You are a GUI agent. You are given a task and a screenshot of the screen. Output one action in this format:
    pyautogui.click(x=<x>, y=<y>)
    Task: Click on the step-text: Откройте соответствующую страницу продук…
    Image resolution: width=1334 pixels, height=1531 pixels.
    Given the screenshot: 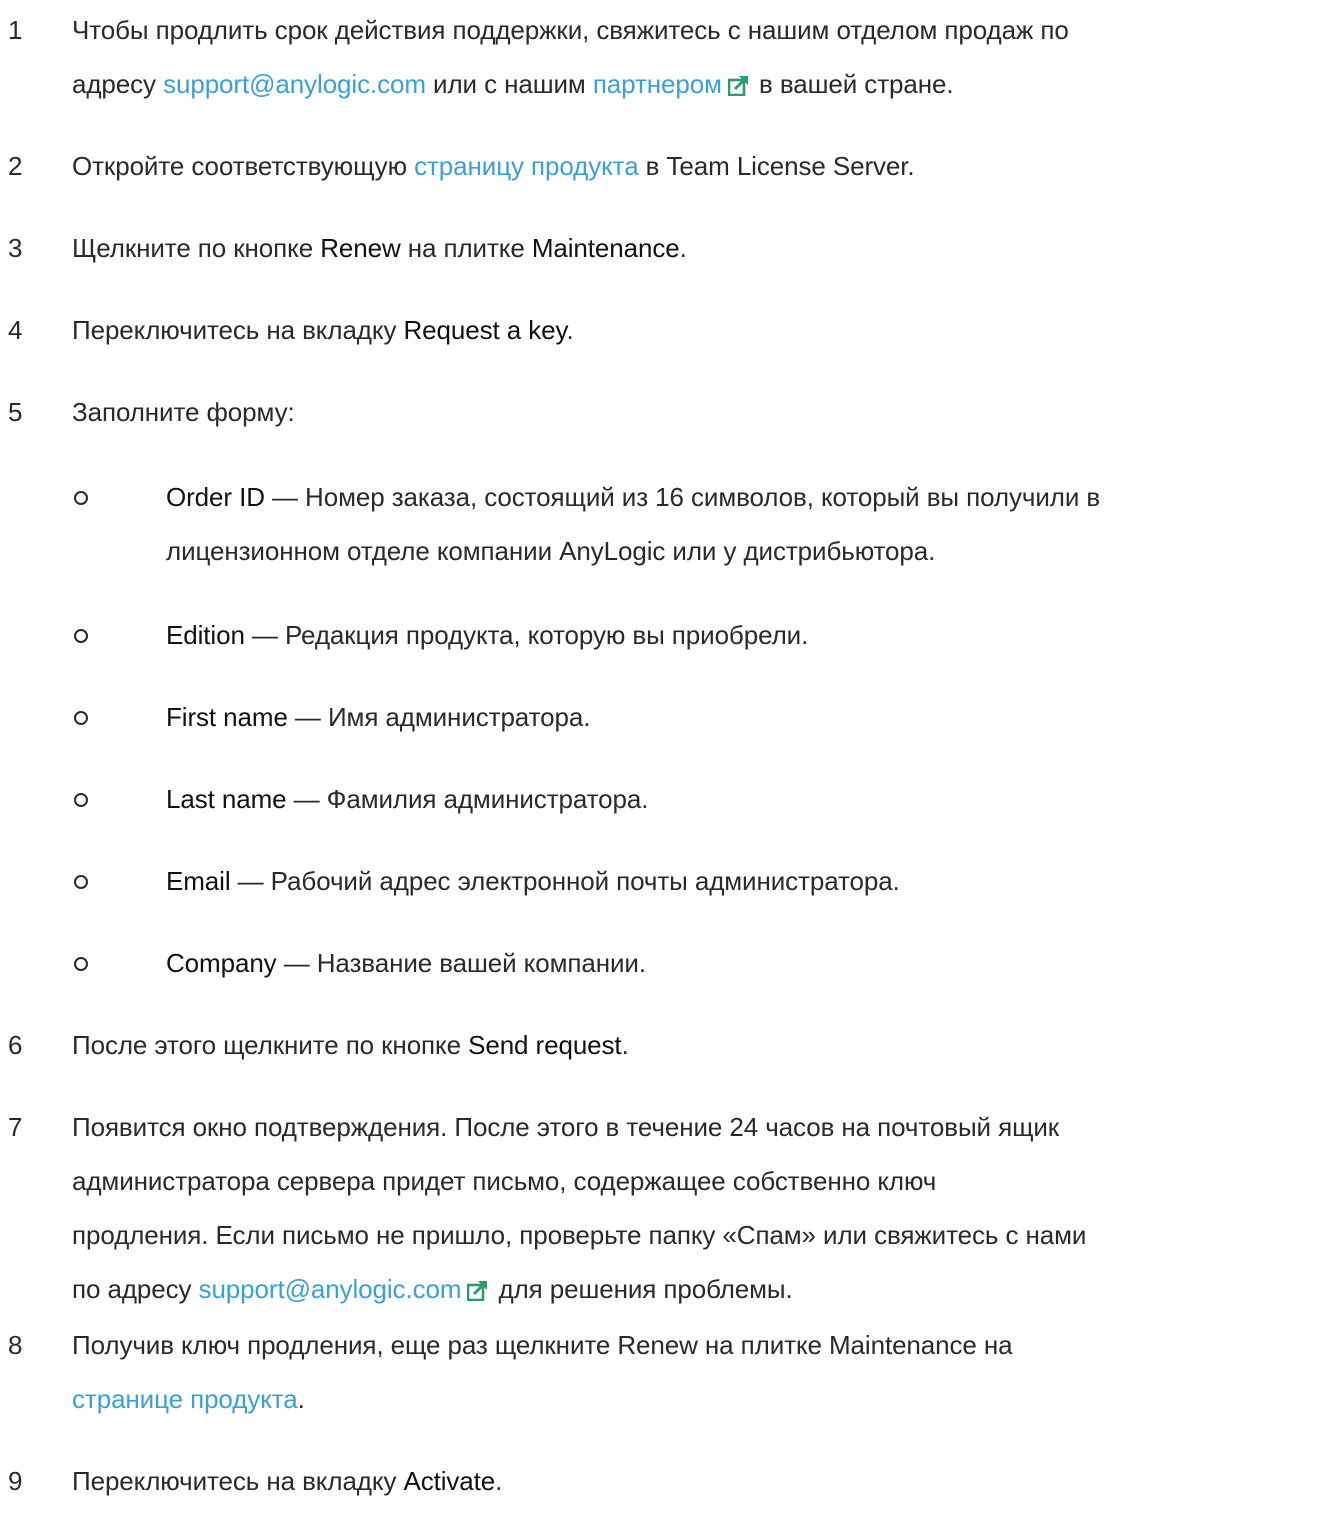 What is the action you would take?
    pyautogui.click(x=697, y=166)
    